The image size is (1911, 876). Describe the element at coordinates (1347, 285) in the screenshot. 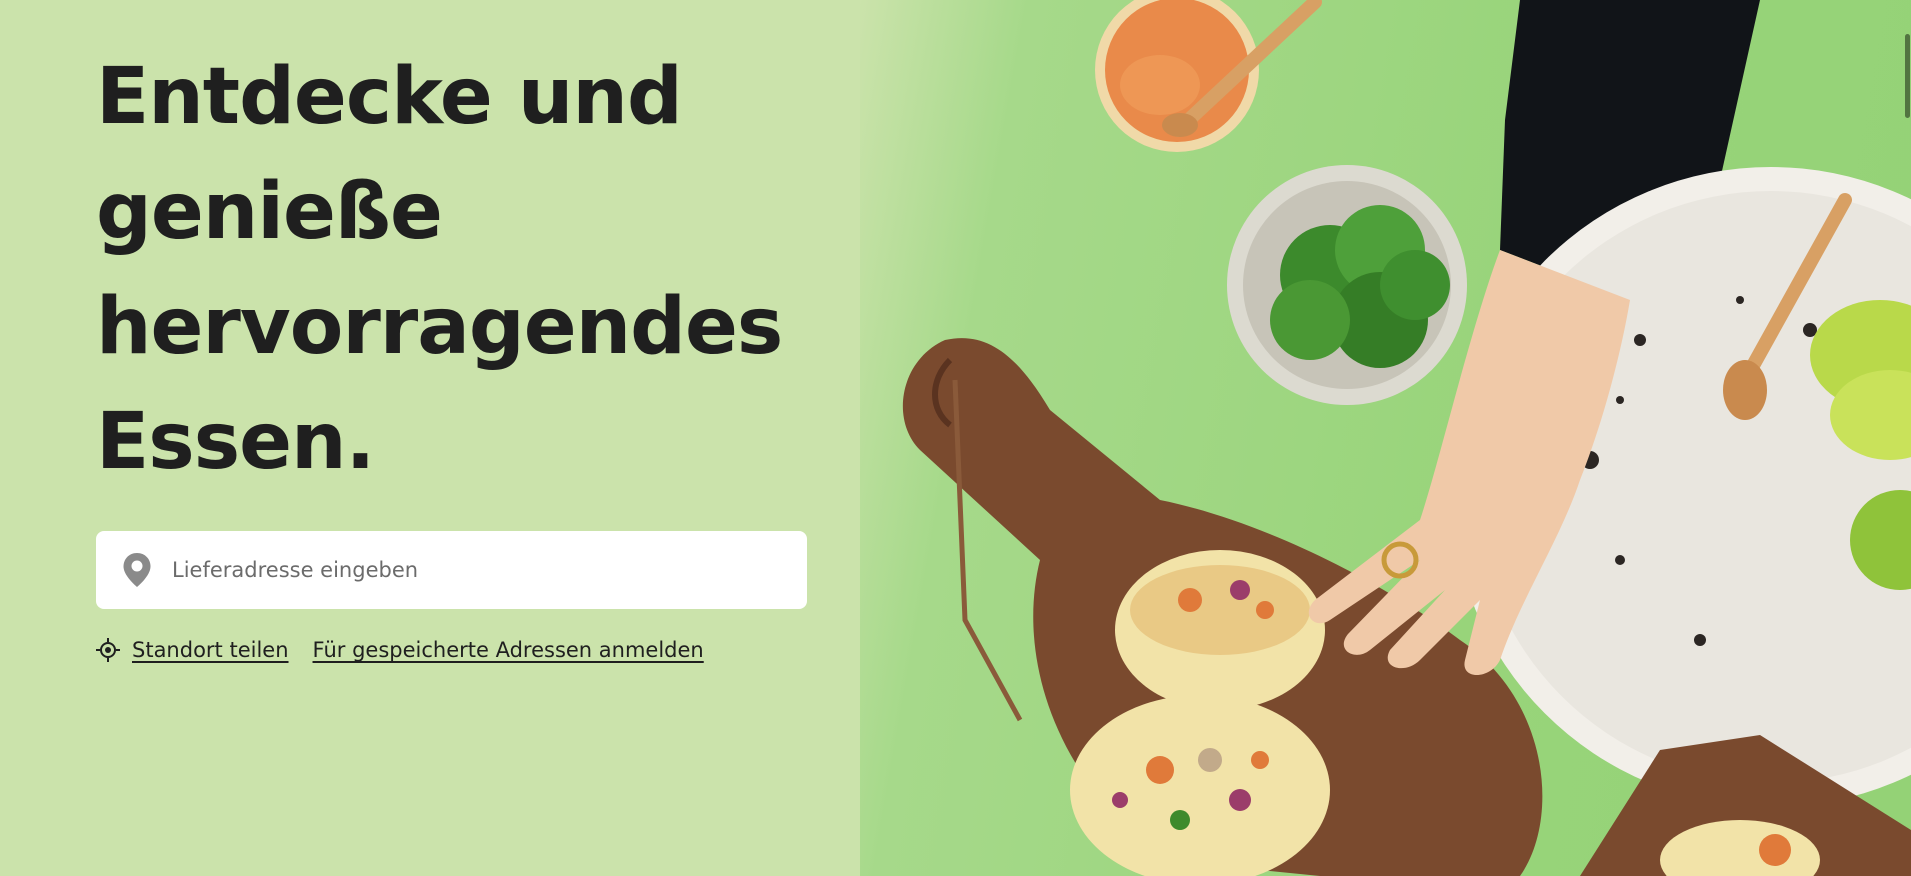

I see `herb-bowl` at that location.